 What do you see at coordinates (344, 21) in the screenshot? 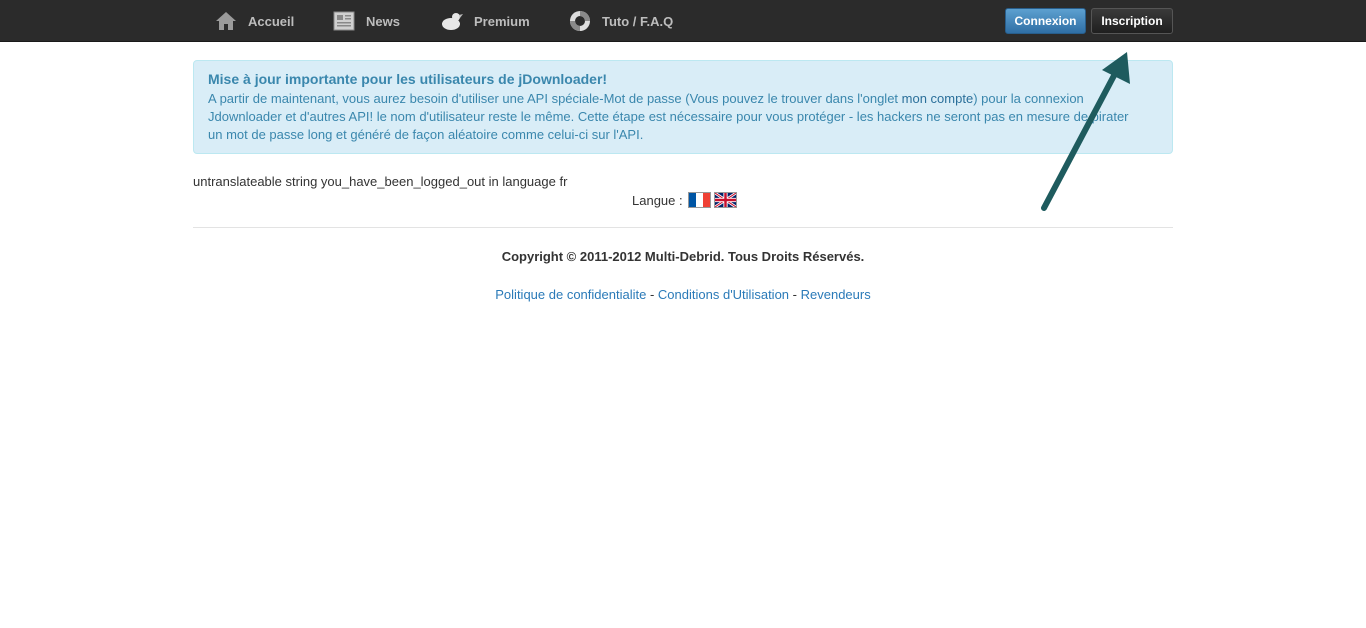
I see `newspaper-icon` at bounding box center [344, 21].